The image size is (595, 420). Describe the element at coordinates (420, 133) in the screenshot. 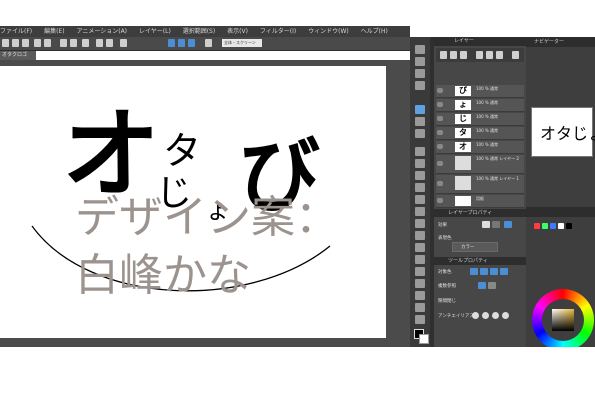

I see `eyedropper-tool-icon` at that location.